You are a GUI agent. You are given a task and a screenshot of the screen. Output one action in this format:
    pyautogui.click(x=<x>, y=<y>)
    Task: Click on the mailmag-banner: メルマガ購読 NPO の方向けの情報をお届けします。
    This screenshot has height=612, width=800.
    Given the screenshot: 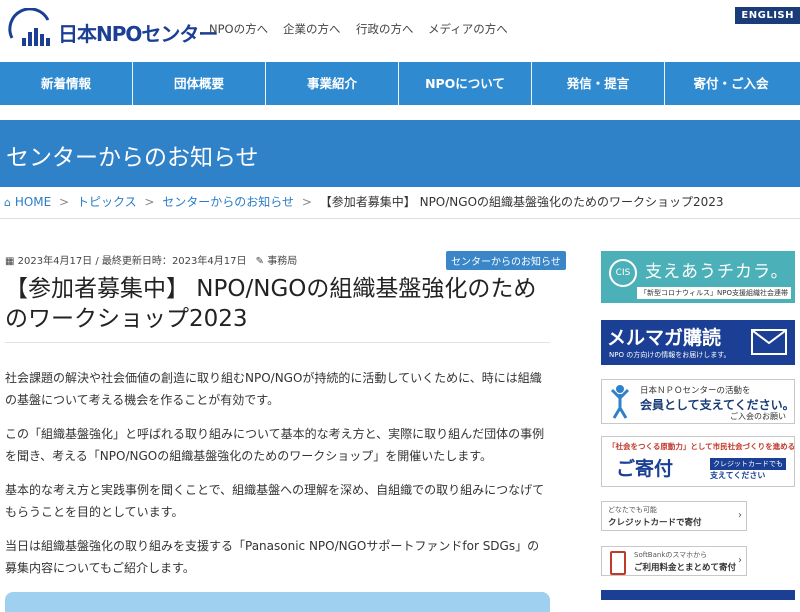 What is the action you would take?
    pyautogui.click(x=698, y=342)
    